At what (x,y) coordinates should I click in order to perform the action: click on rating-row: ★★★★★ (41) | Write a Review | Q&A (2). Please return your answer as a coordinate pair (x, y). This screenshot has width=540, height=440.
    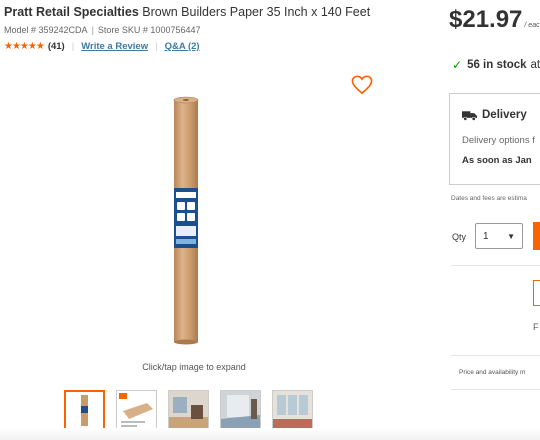
    Looking at the image, I should click on (102, 46).